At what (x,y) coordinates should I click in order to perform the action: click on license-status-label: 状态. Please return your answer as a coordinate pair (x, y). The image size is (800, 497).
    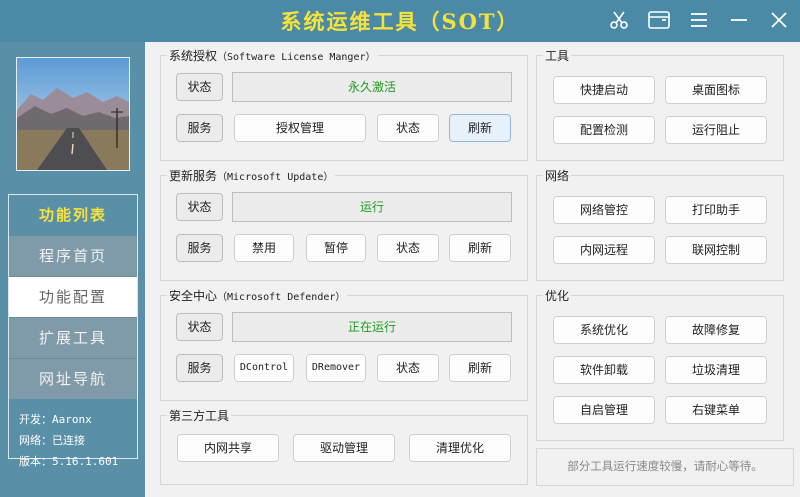
    Looking at the image, I should click on (199, 87).